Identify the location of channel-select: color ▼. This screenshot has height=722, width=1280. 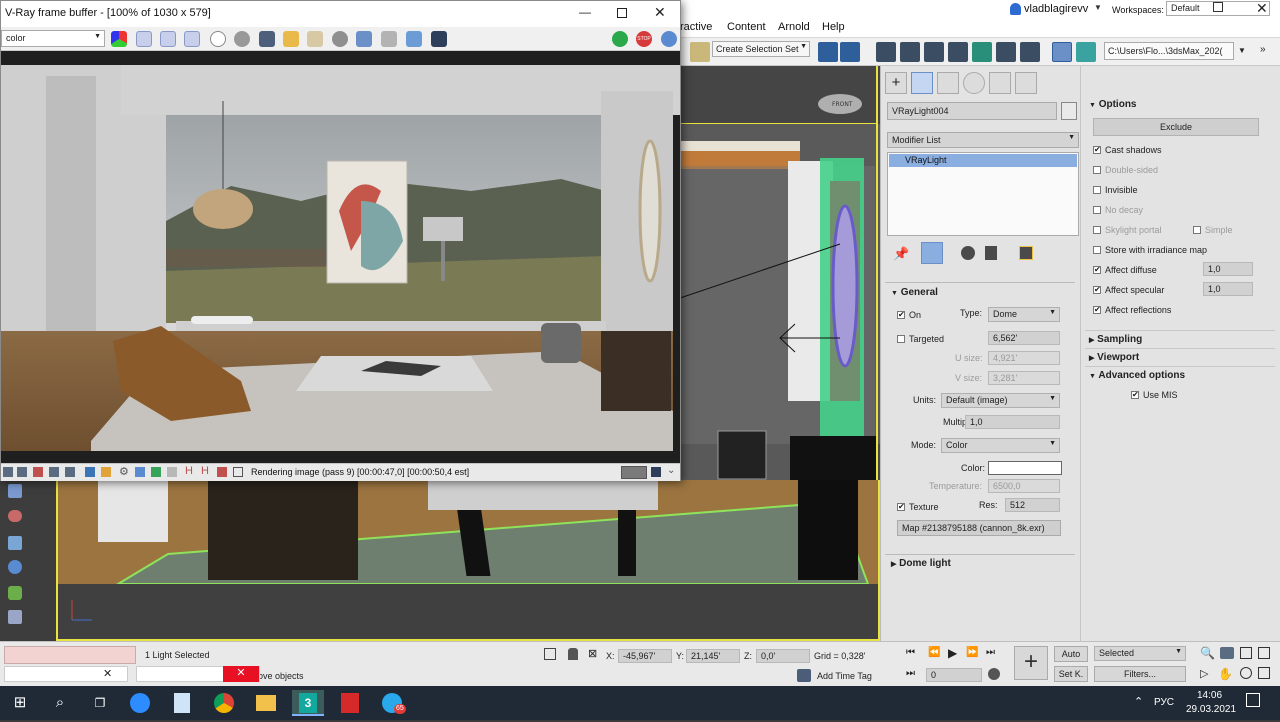
(53, 38).